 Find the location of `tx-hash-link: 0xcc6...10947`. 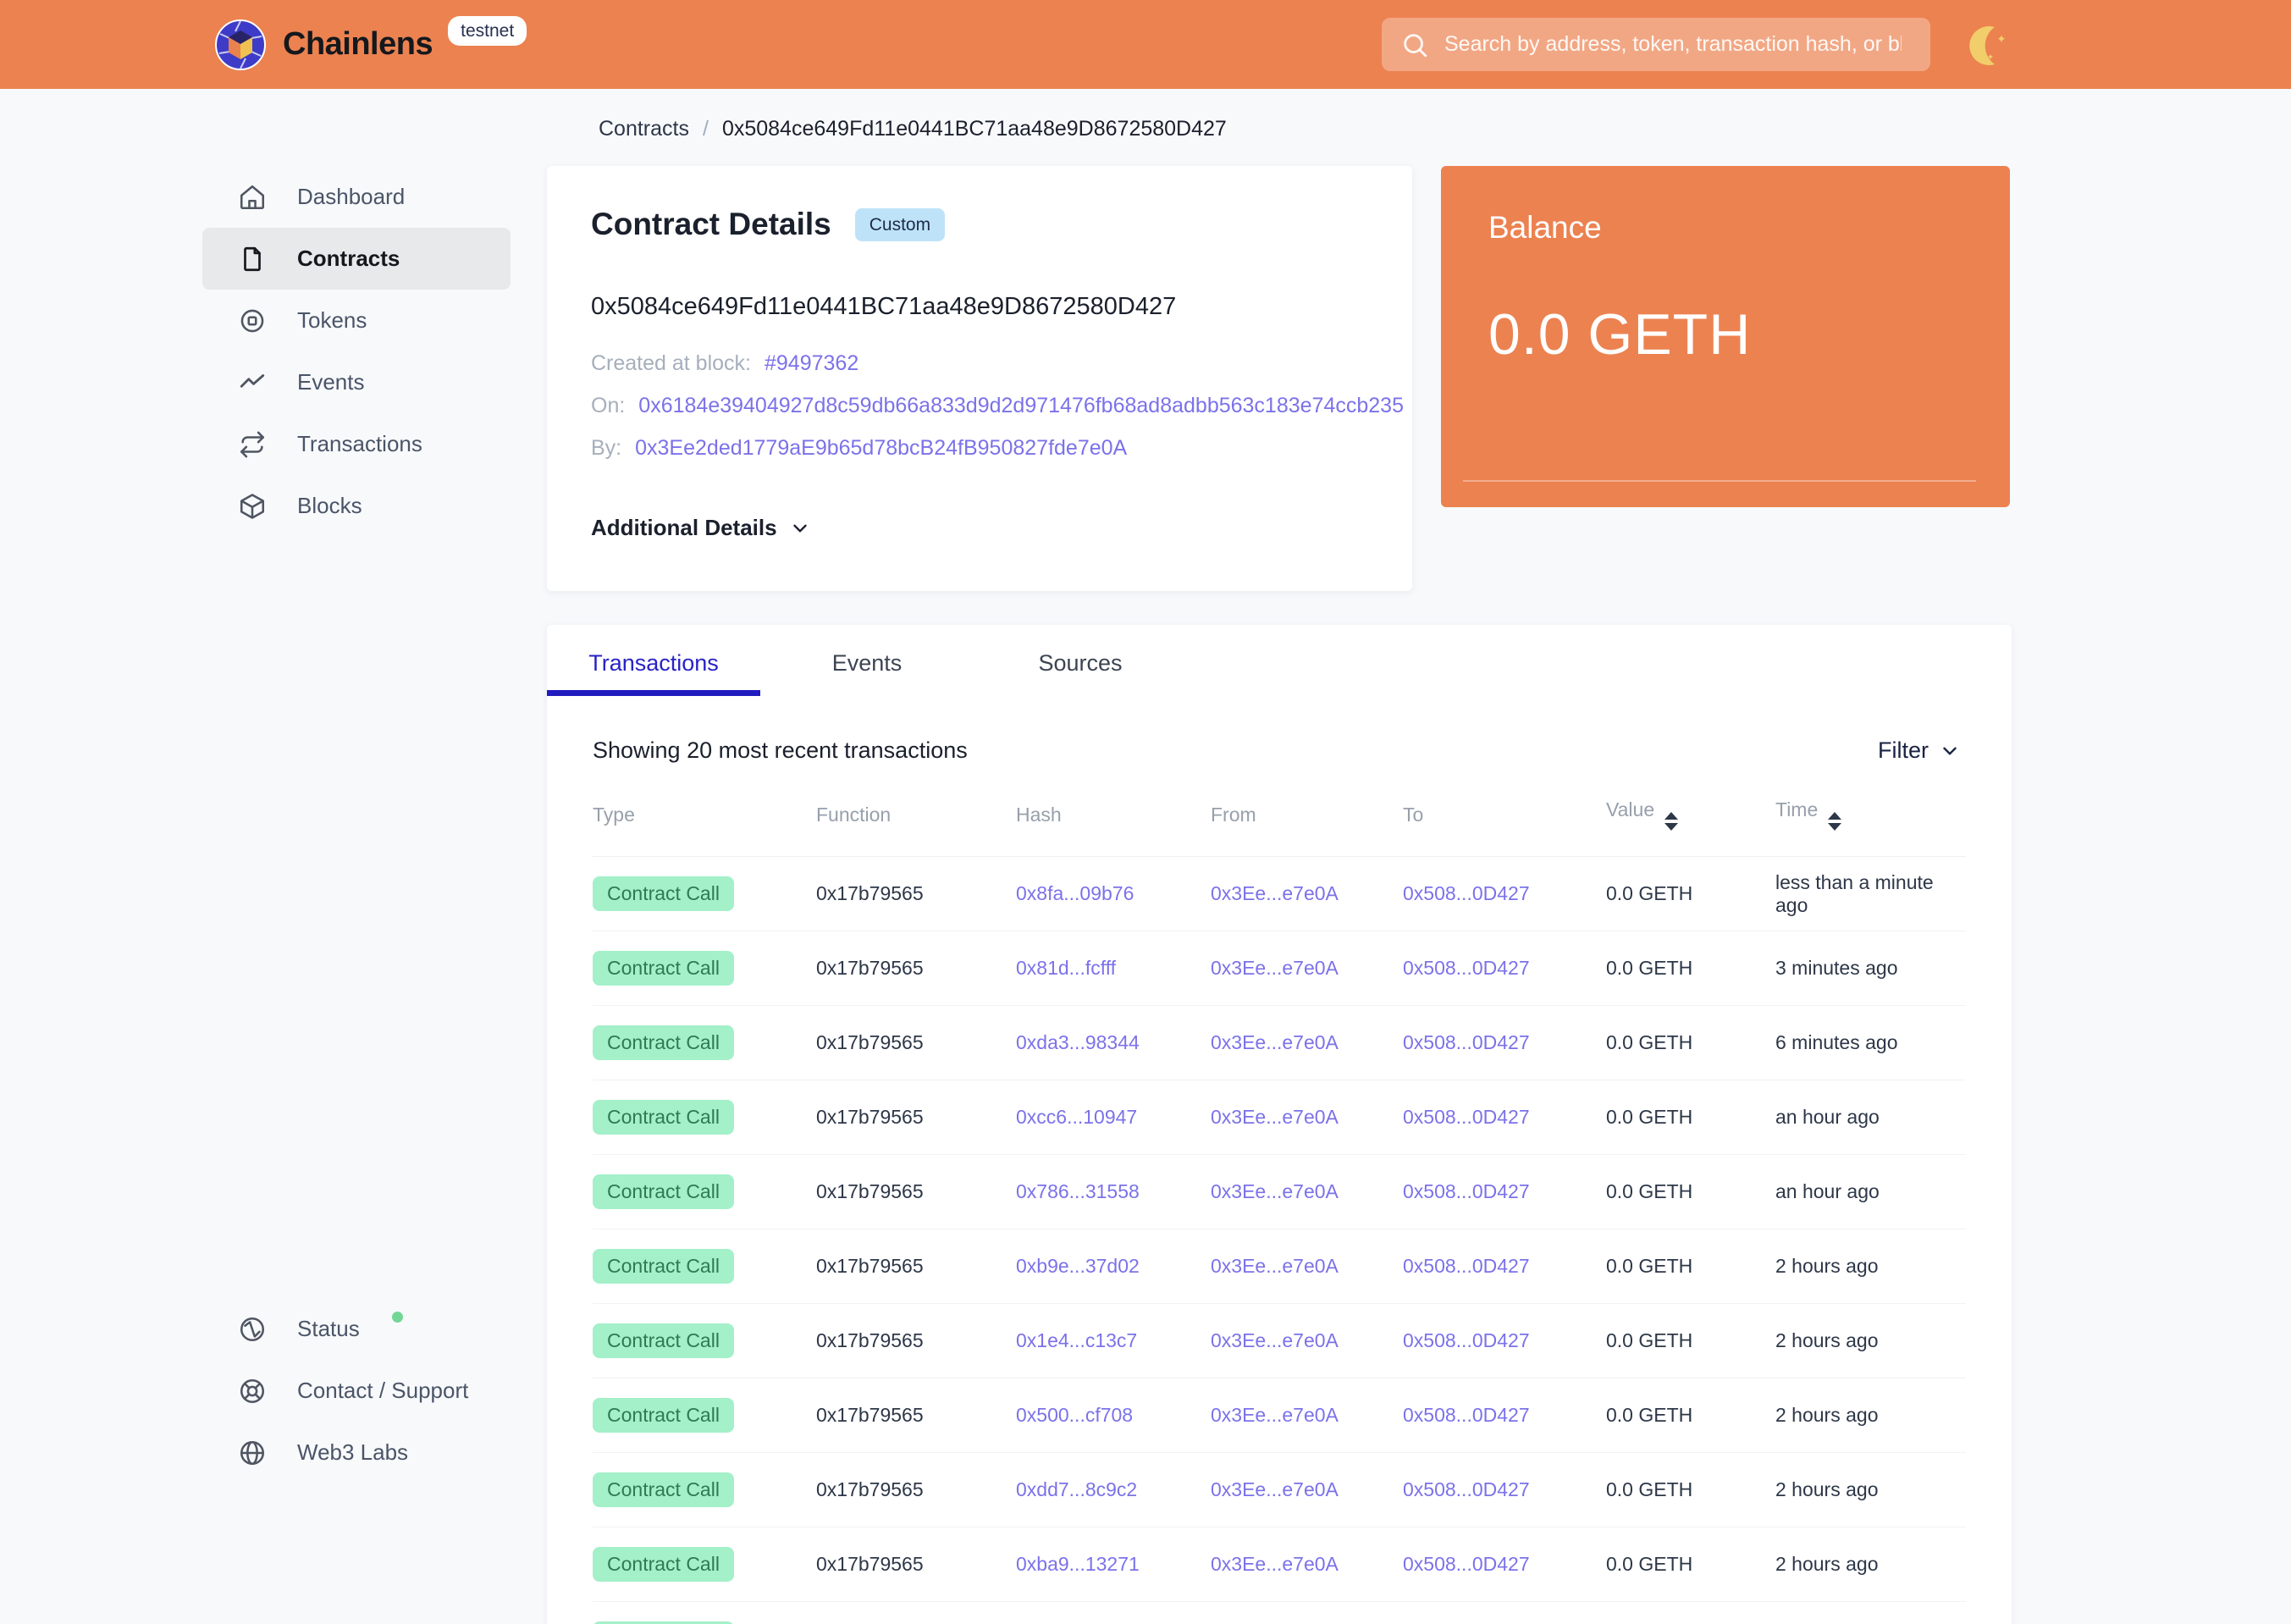

tx-hash-link: 0xcc6...10947 is located at coordinates (1076, 1117).